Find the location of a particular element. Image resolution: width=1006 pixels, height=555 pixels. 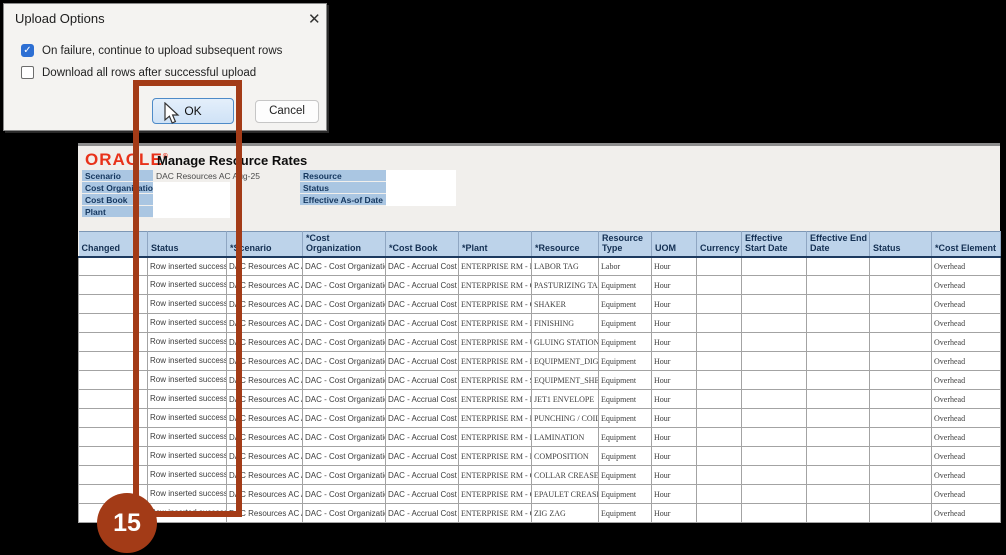

cell-resource: LAMINATION is located at coordinates (565, 437).